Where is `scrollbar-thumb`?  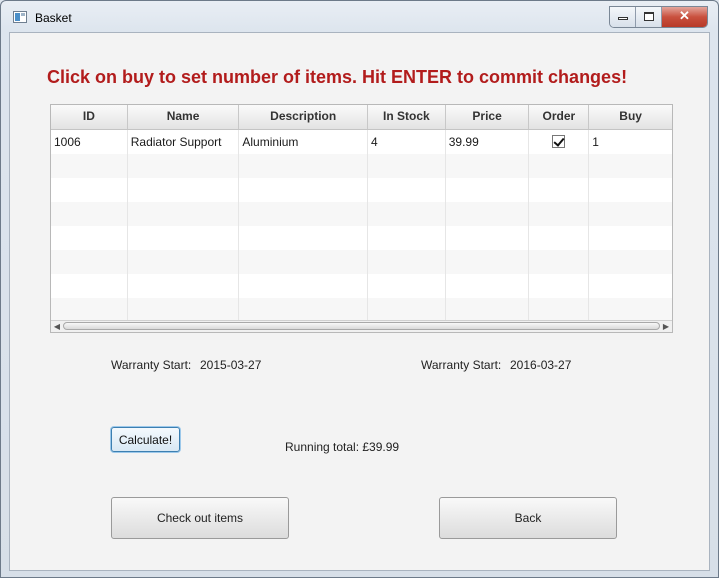
scrollbar-thumb is located at coordinates (361, 326).